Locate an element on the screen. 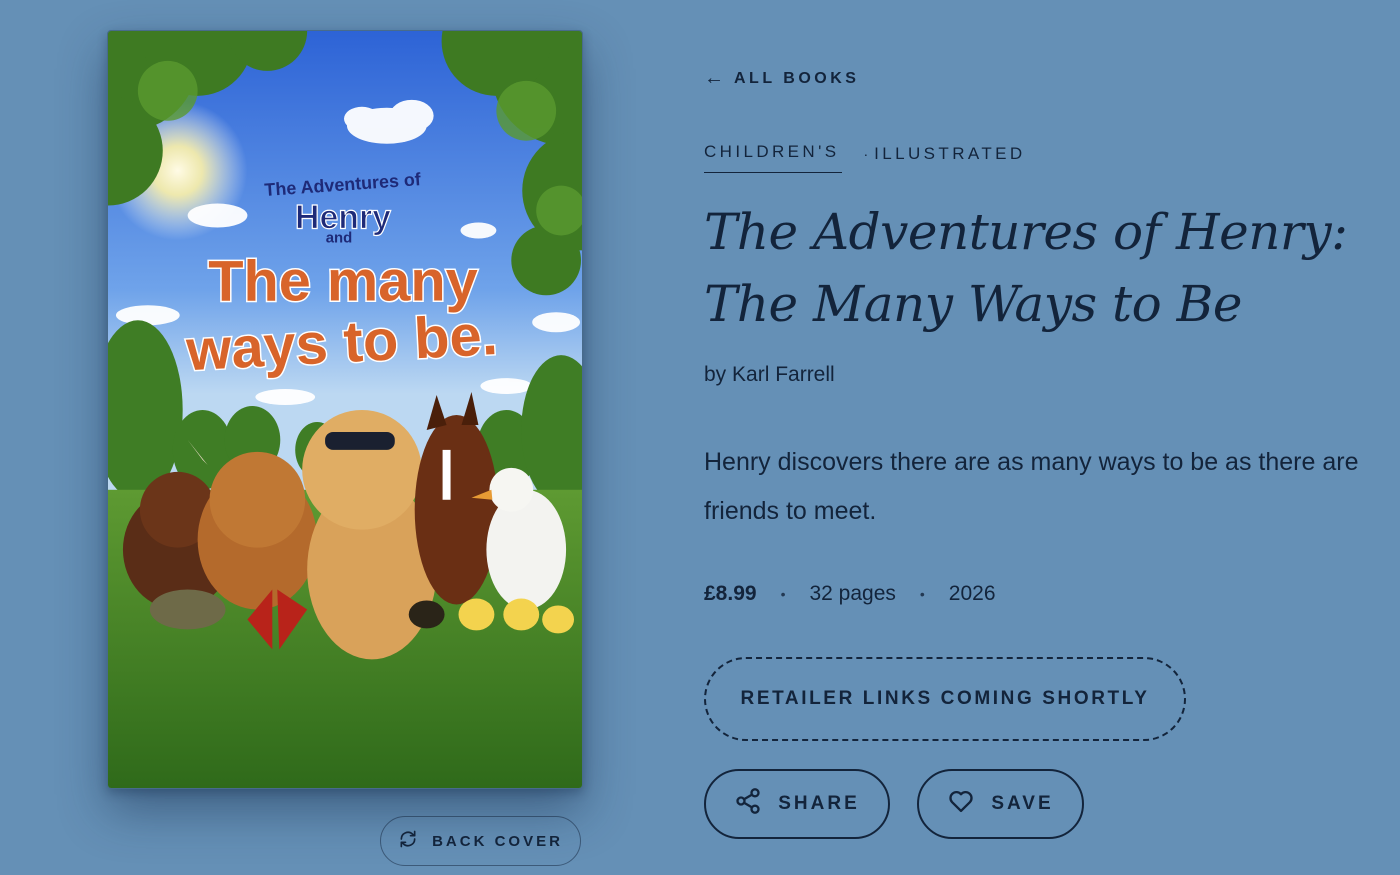 This screenshot has height=875, width=1400. all-books-label: ALL BOOKS is located at coordinates (797, 78).